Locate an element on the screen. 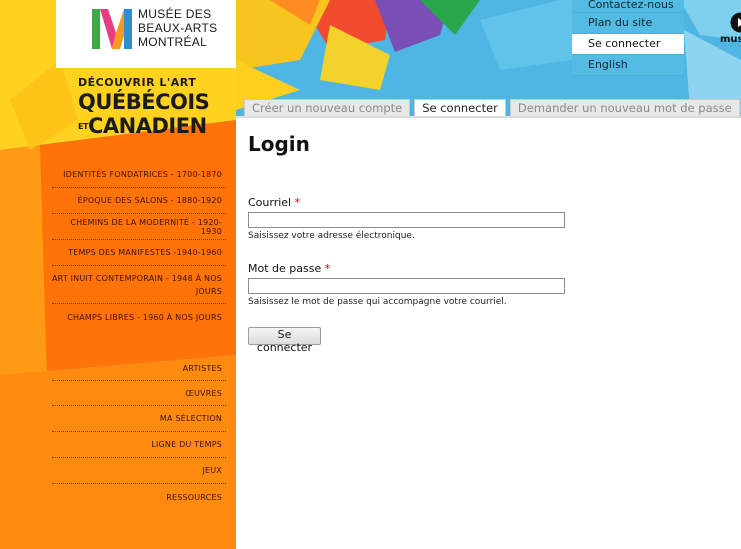  page-title: Login is located at coordinates (279, 144).